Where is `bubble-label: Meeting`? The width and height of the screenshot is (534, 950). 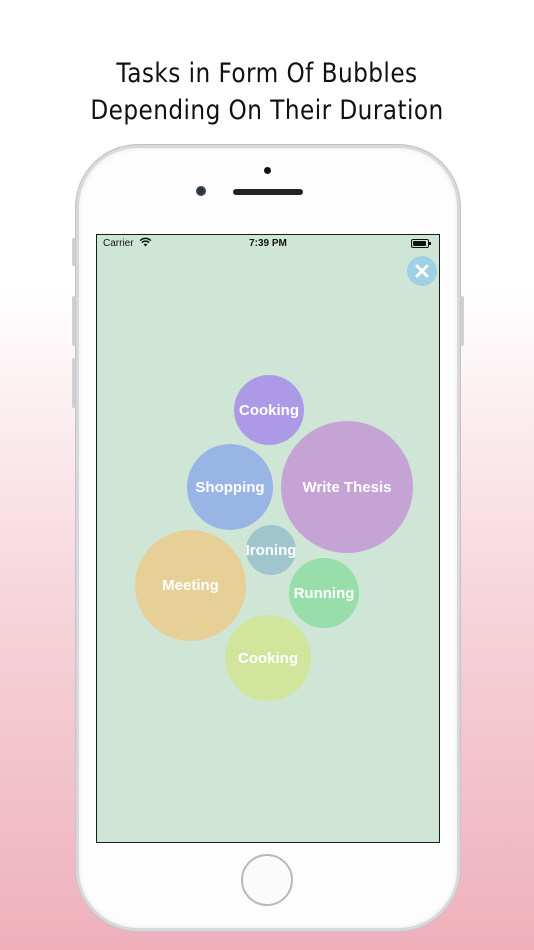
bubble-label: Meeting is located at coordinates (190, 585).